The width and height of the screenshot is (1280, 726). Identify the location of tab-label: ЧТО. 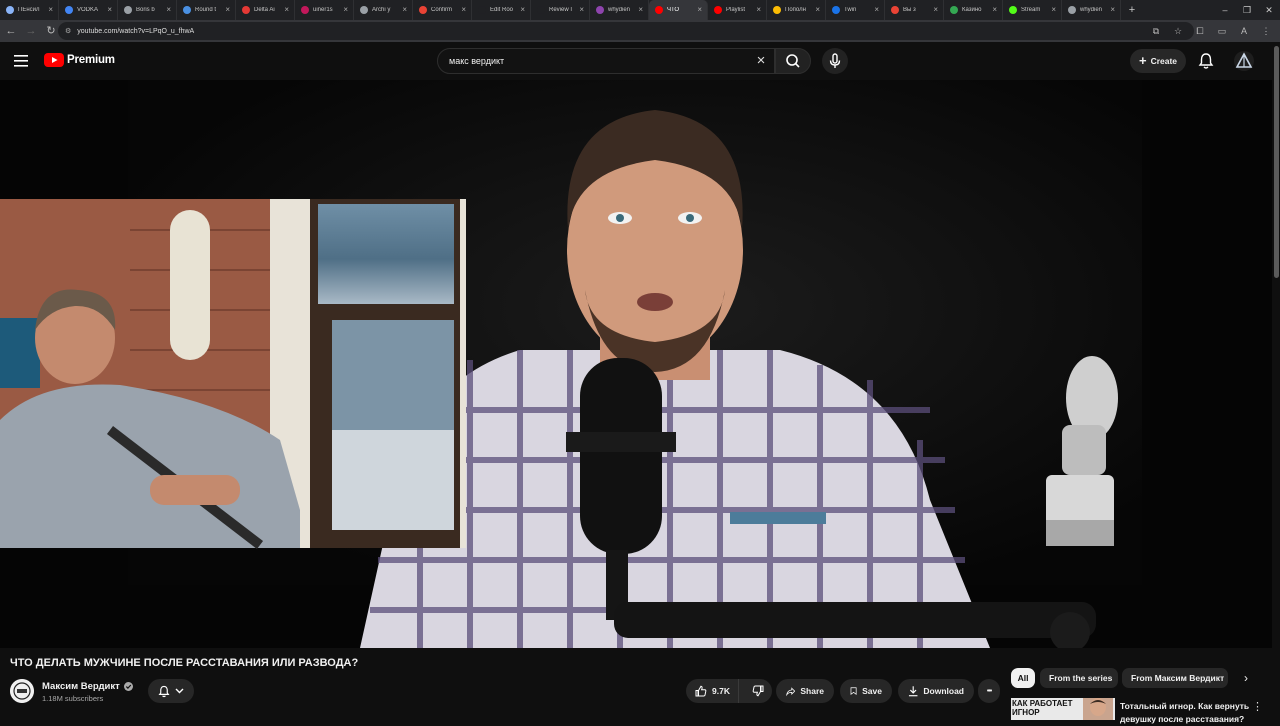
(673, 10).